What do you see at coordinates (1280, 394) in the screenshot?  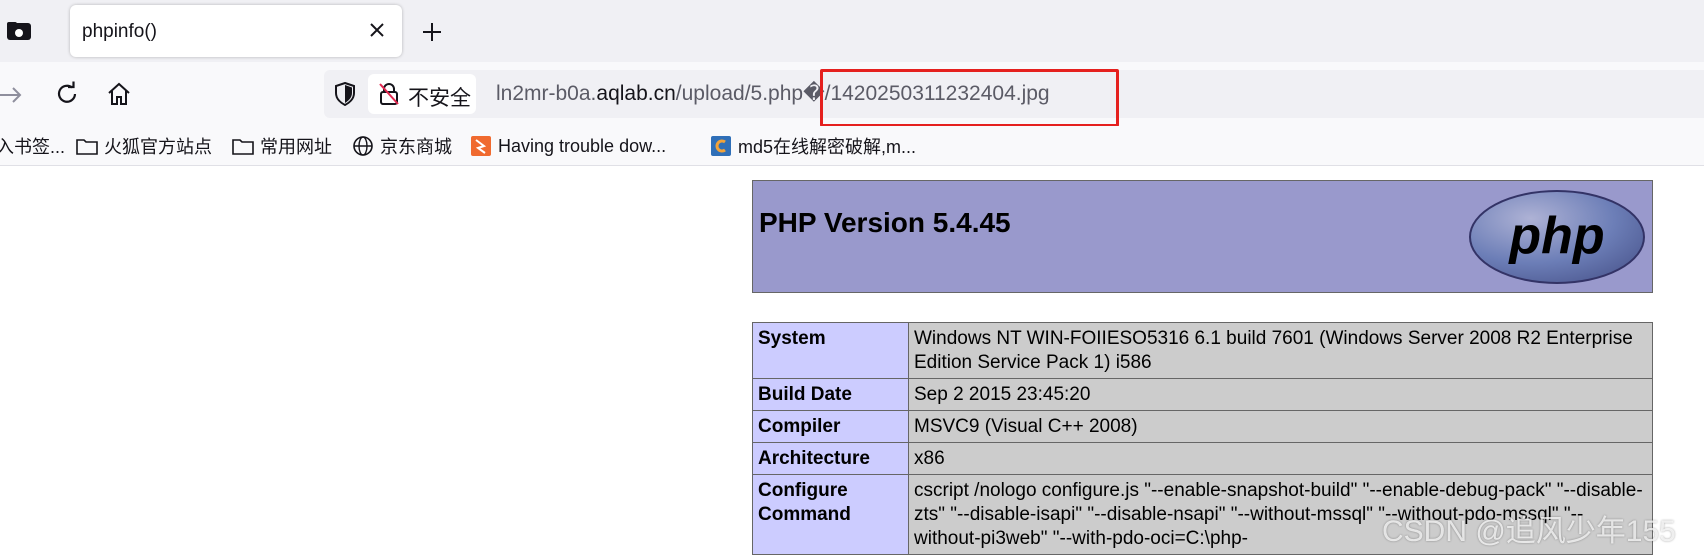 I see `row-value: Sep 2 2015 23:45:20` at bounding box center [1280, 394].